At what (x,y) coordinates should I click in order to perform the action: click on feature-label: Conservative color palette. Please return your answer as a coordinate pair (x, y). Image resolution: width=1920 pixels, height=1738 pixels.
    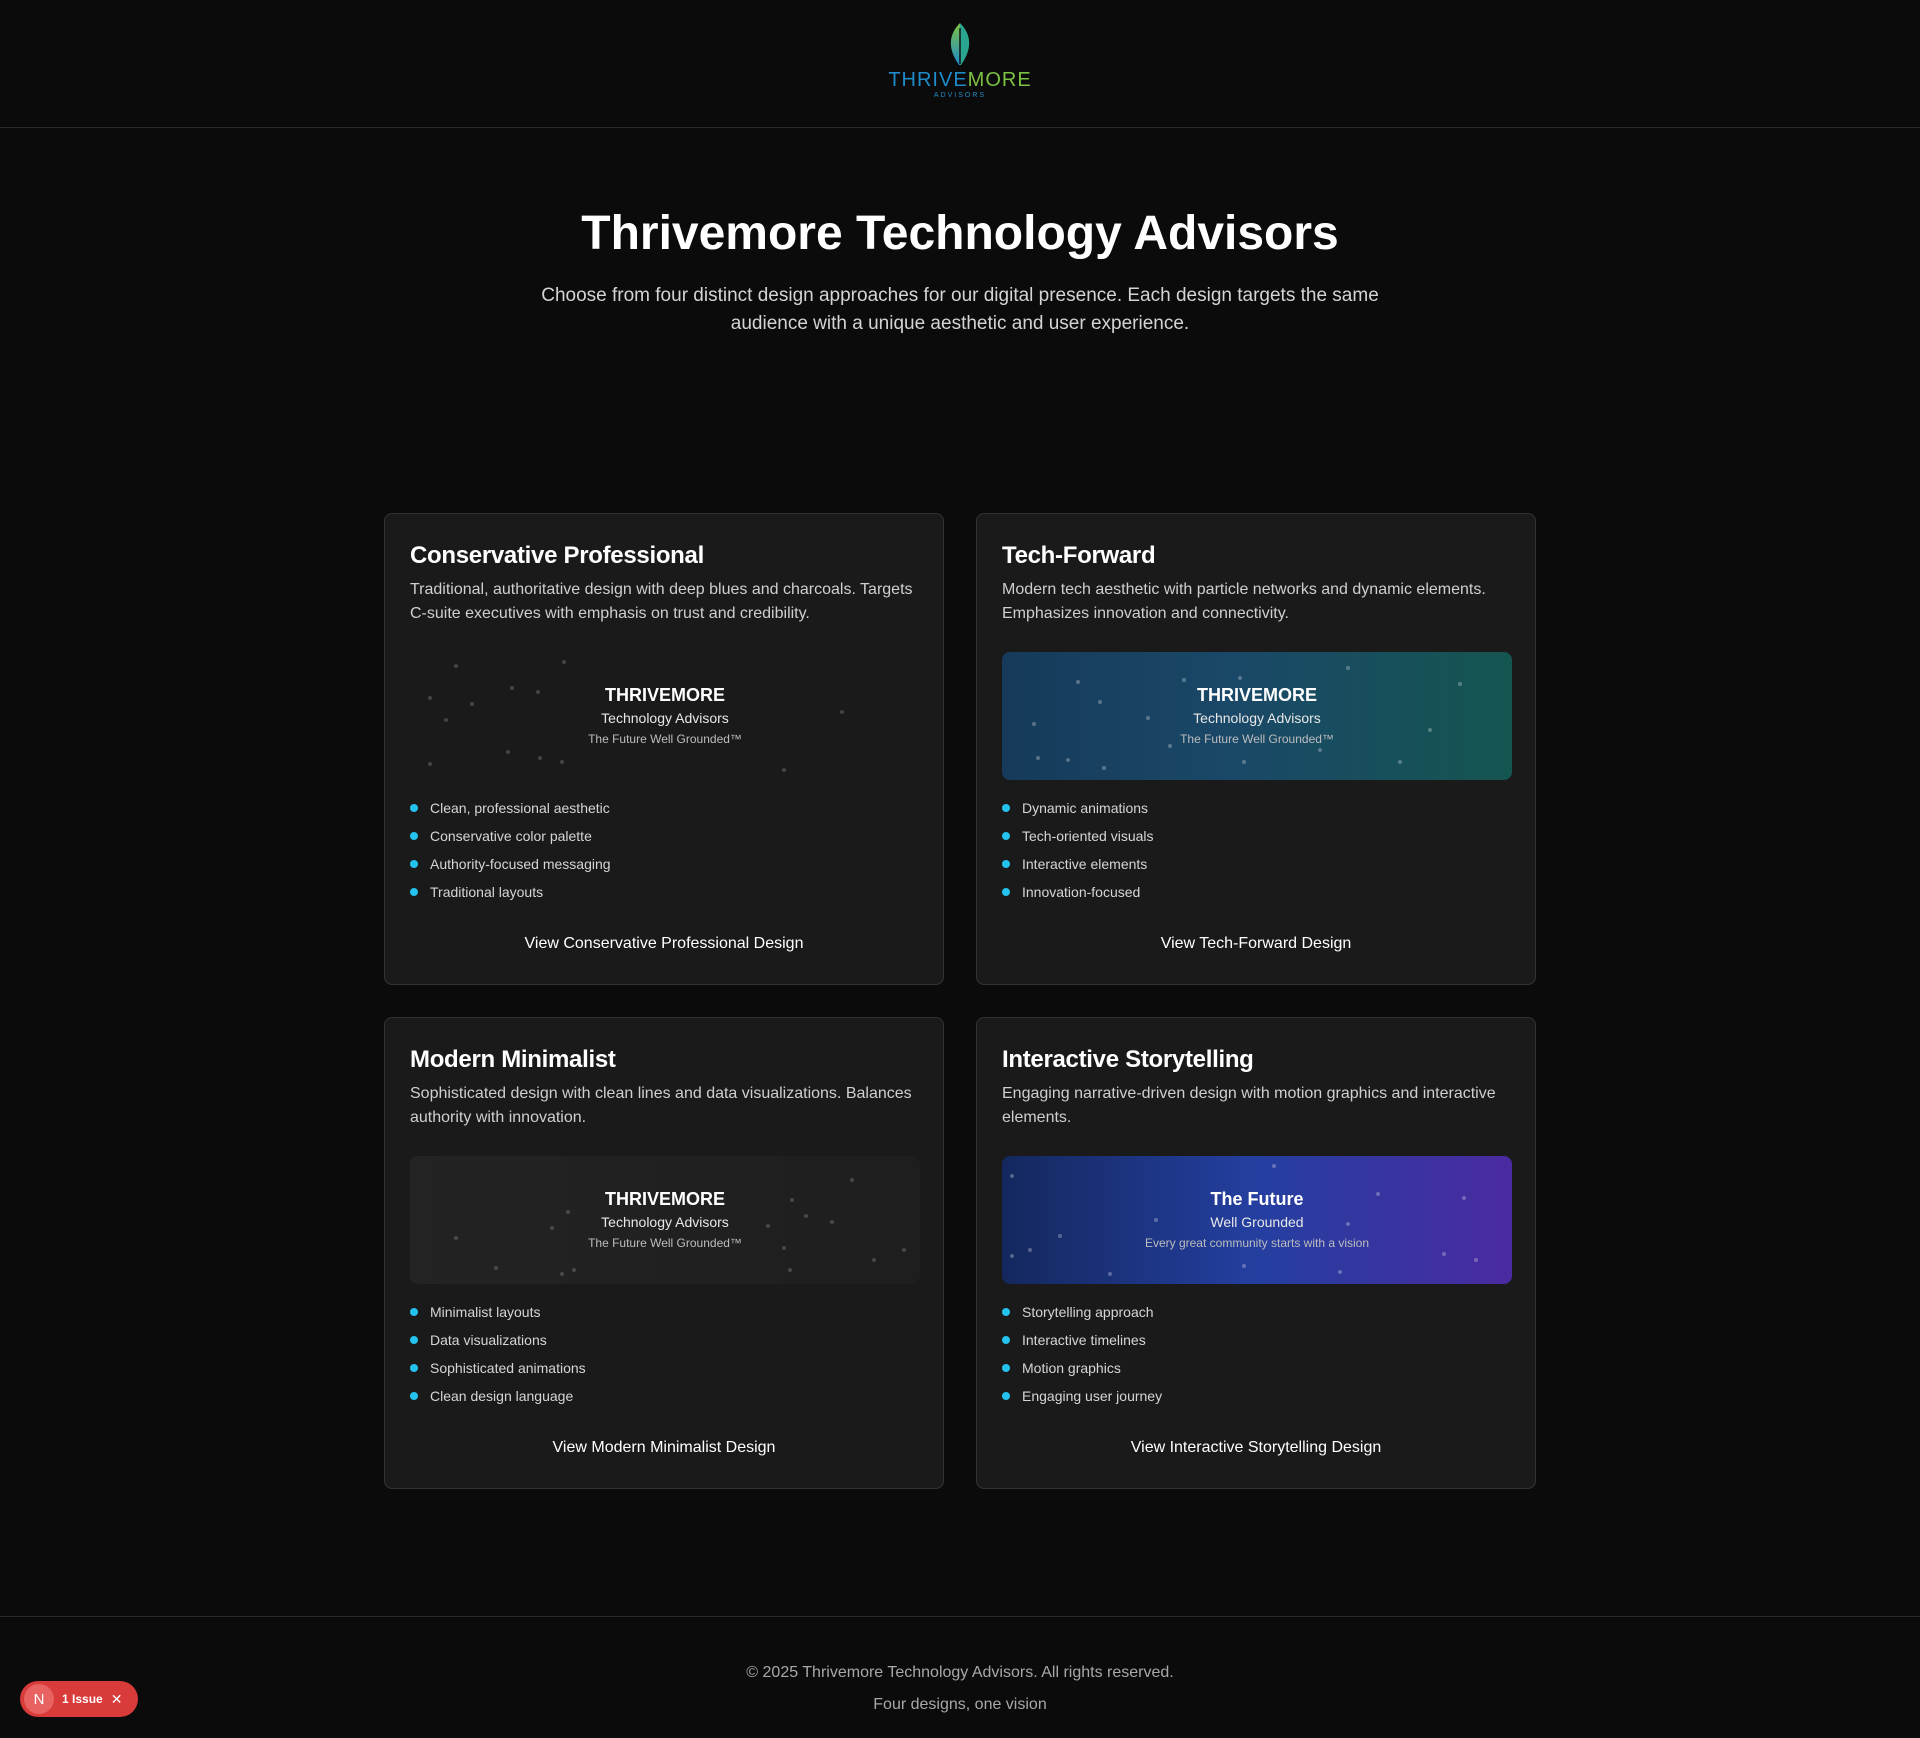
    Looking at the image, I should click on (511, 836).